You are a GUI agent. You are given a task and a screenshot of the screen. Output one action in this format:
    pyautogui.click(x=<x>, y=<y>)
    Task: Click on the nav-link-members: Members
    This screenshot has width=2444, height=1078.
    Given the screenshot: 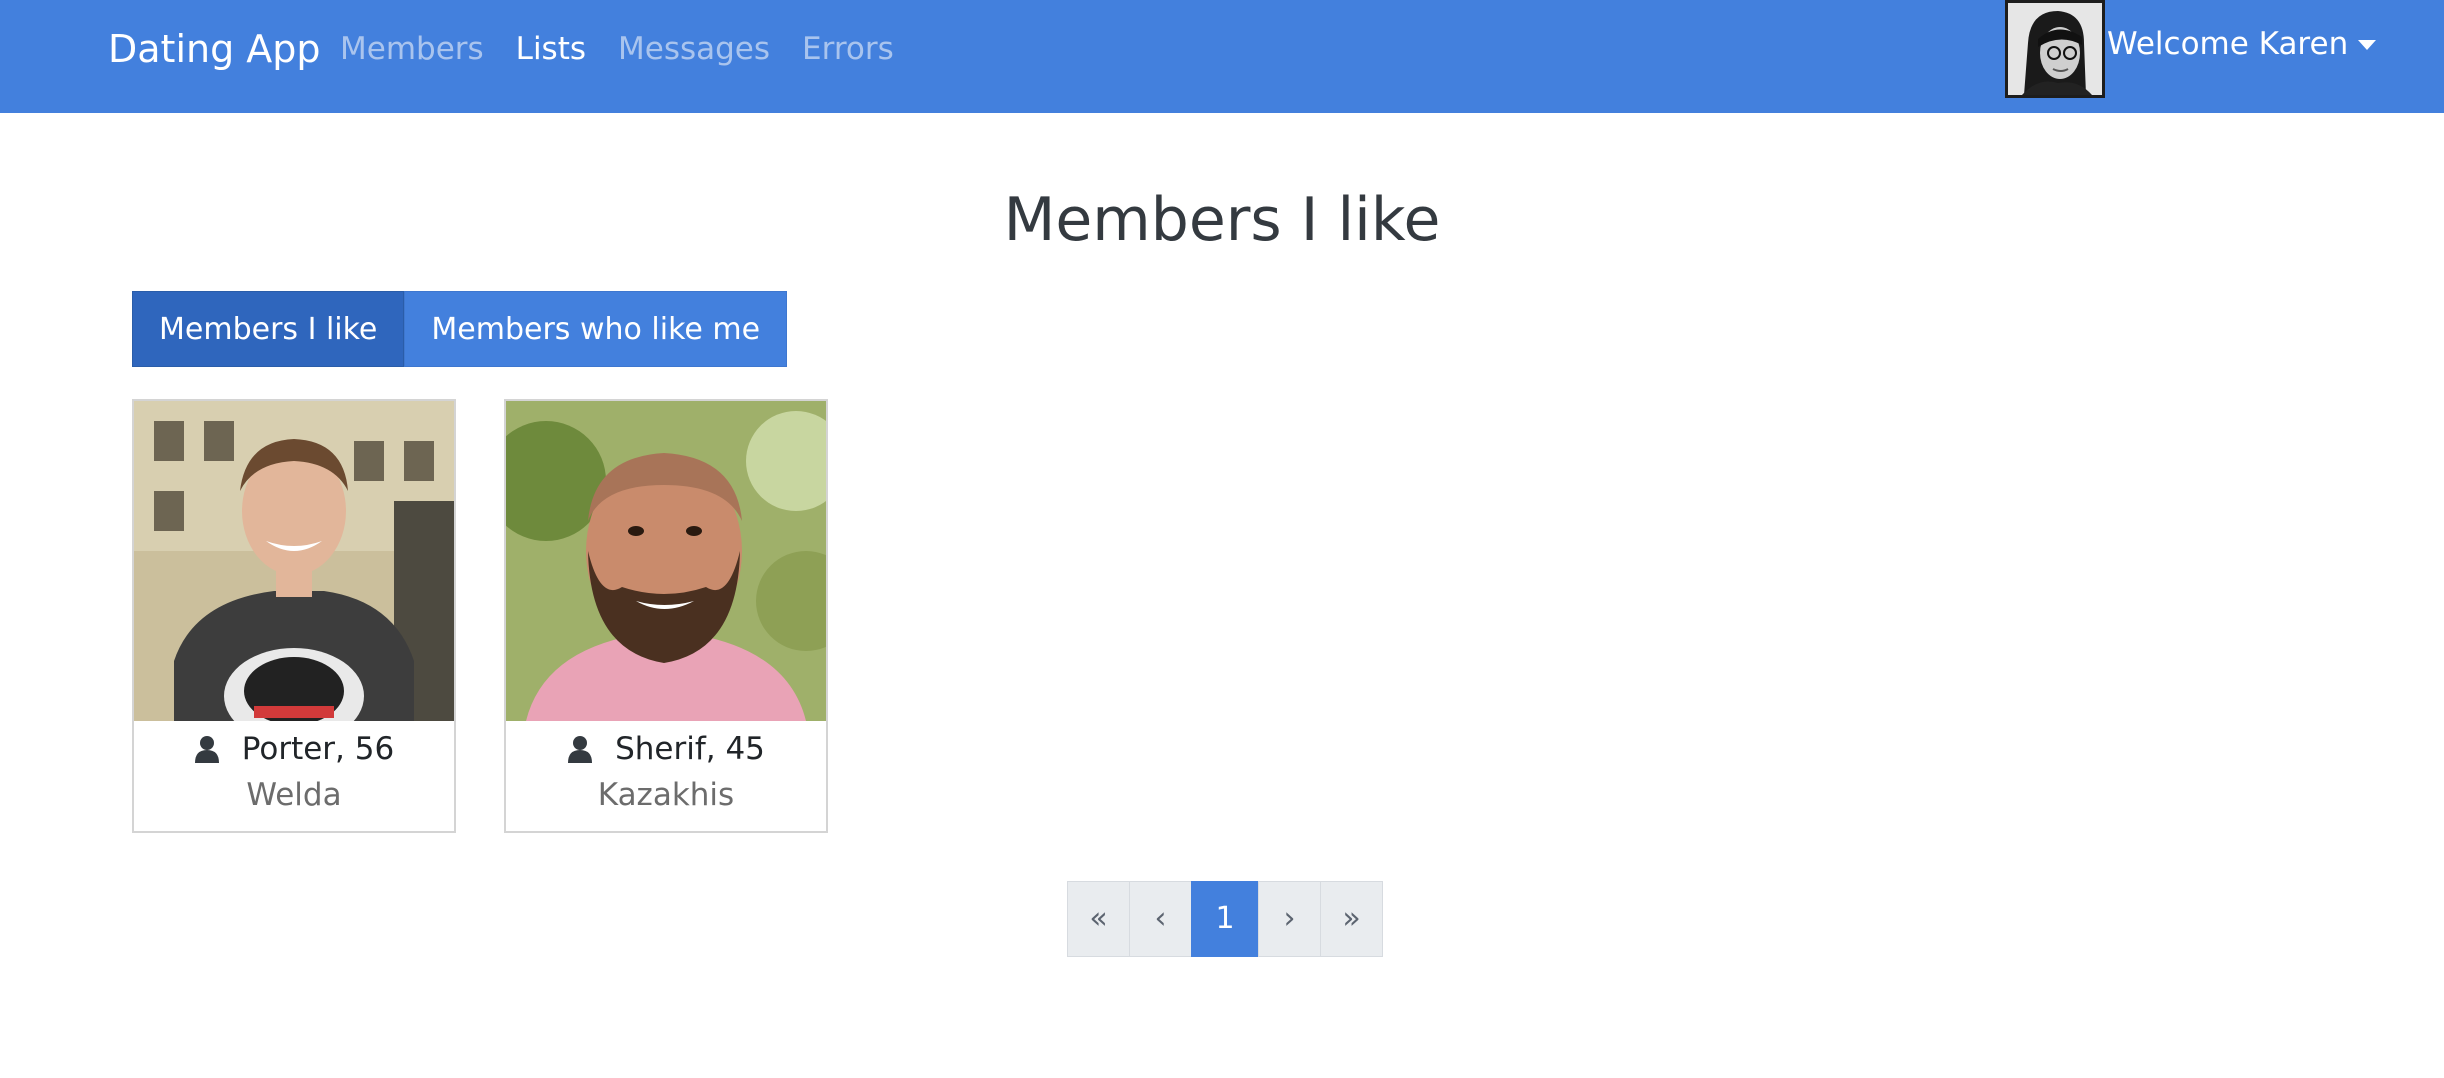 What is the action you would take?
    pyautogui.click(x=412, y=49)
    